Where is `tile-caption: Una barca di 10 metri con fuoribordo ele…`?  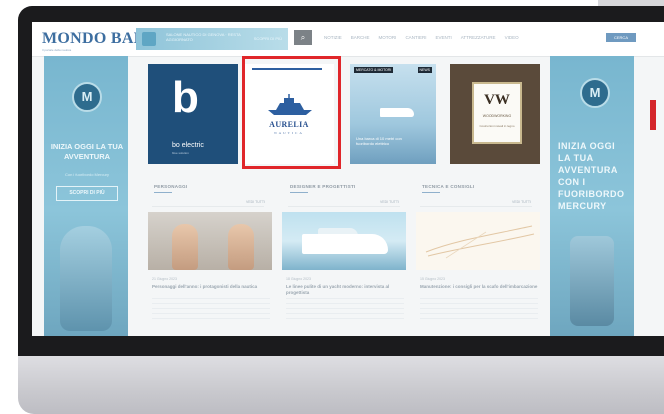
tile-caption: Una barca di 10 metri con fuoribordo ele… is located at coordinates (379, 141).